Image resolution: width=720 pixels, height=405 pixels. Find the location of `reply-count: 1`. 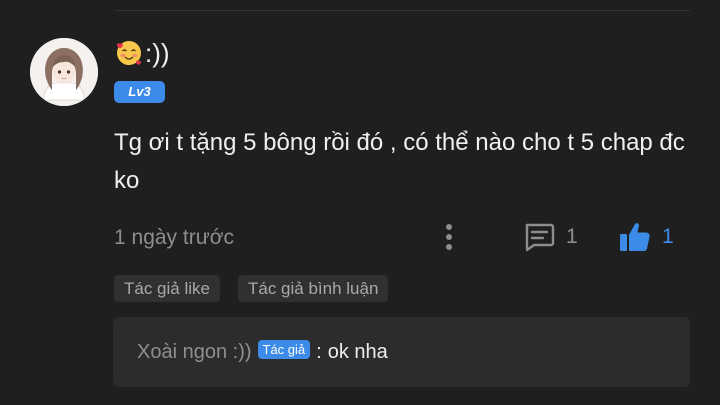

reply-count: 1 is located at coordinates (572, 236).